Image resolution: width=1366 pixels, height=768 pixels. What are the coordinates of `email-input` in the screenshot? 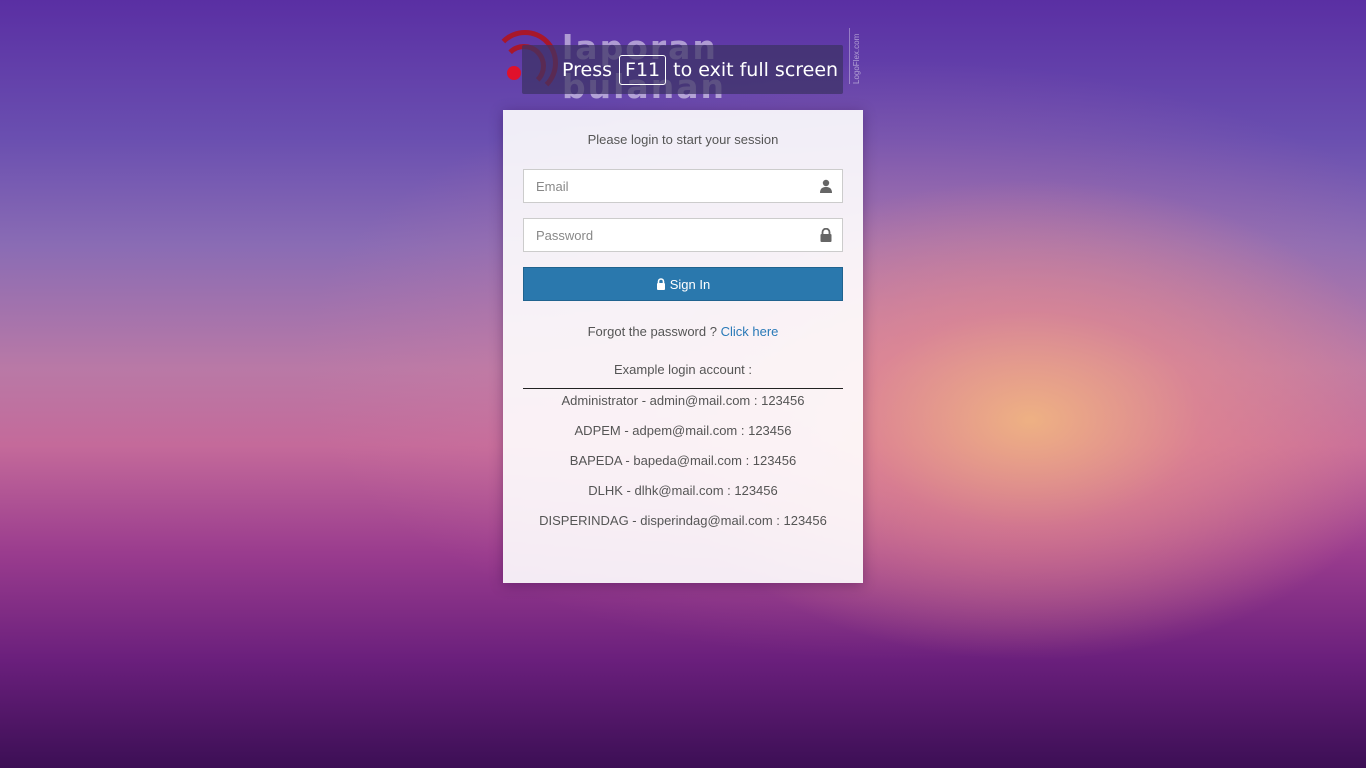 It's located at (683, 186).